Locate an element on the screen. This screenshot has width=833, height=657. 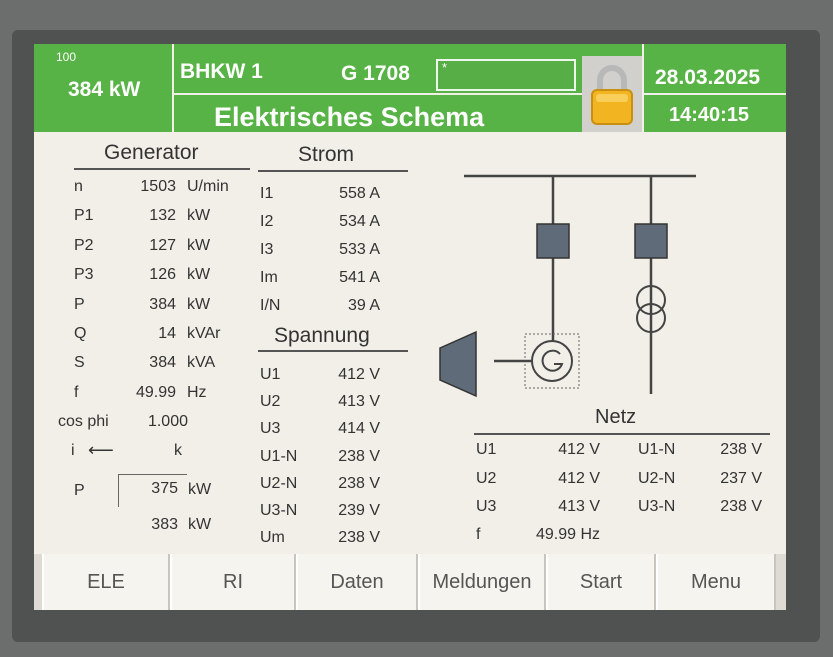
header-input-field: * is located at coordinates (506, 75).